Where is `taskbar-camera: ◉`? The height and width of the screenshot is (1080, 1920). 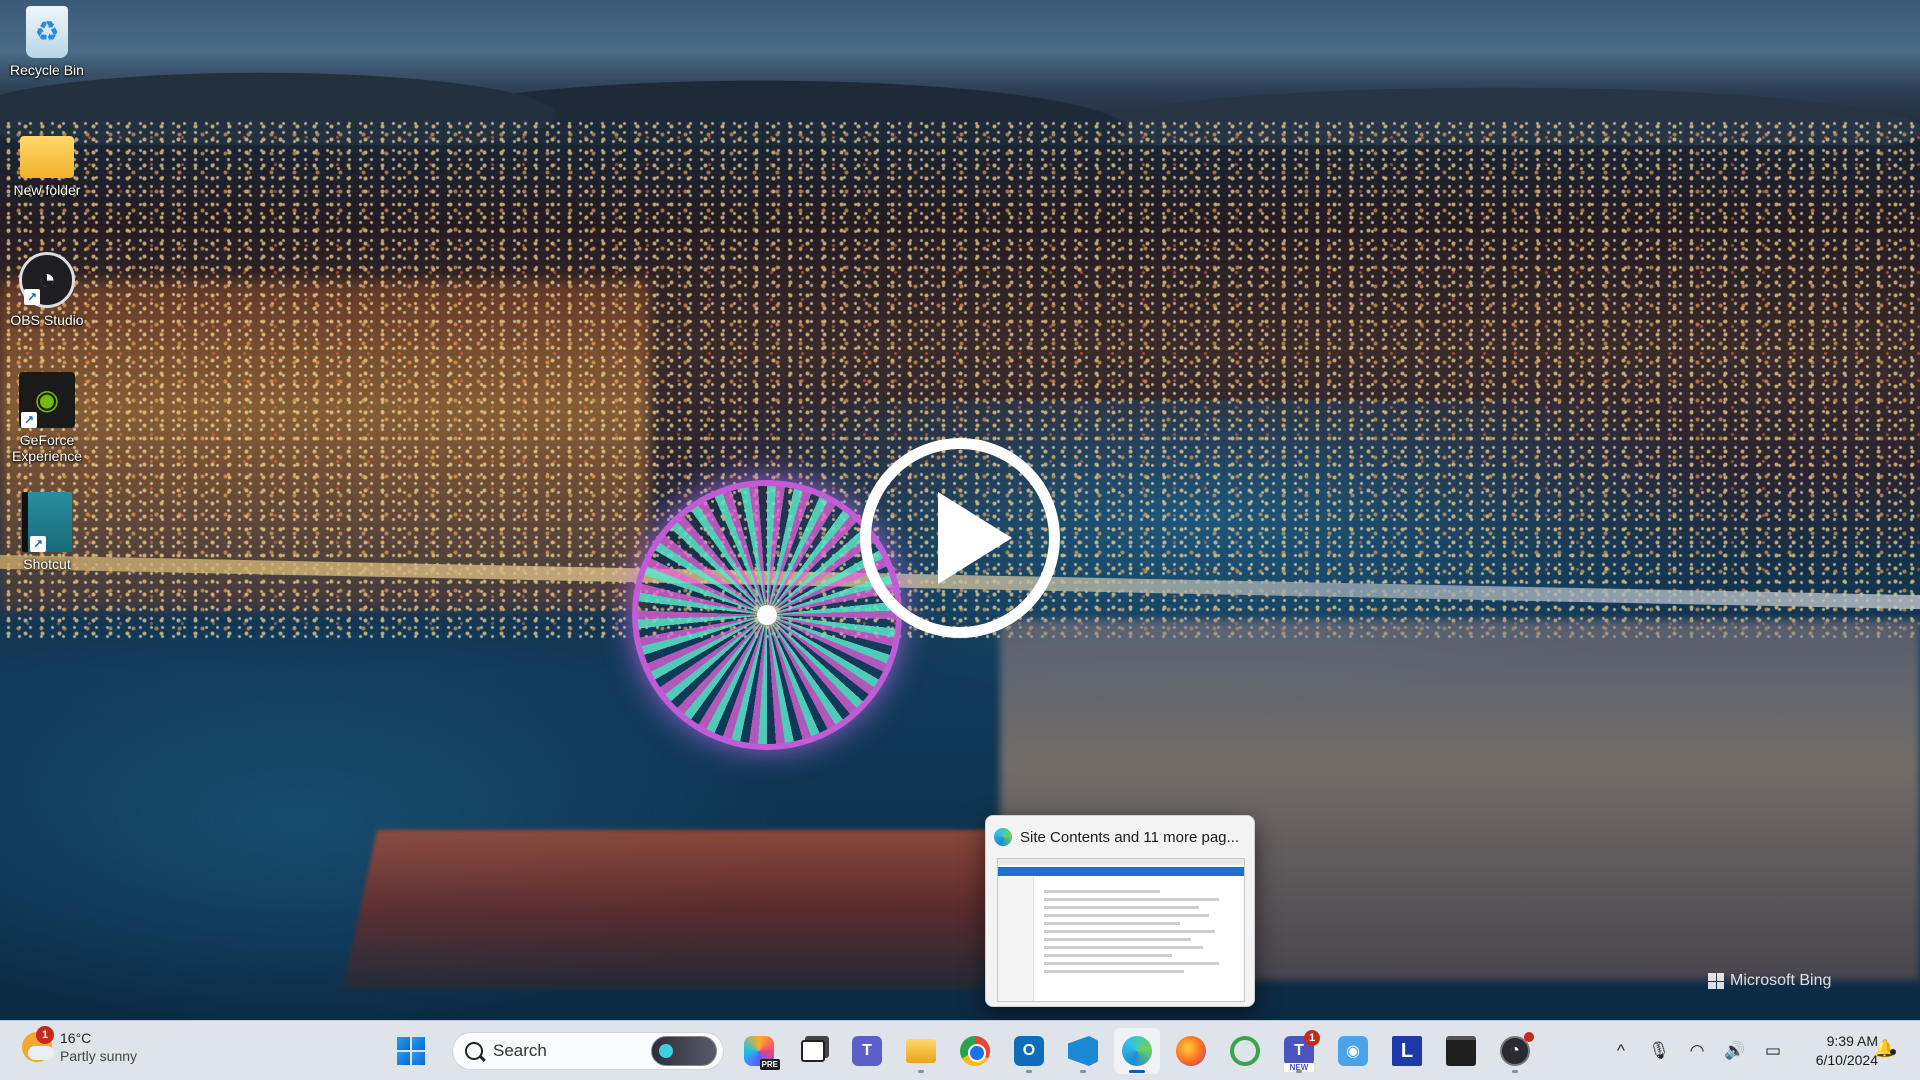
taskbar-camera: ◉ is located at coordinates (1353, 1051).